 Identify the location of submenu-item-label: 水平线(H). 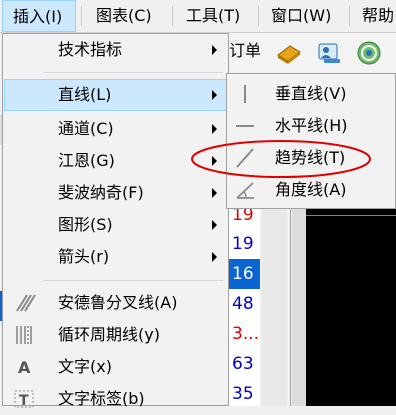
(311, 125).